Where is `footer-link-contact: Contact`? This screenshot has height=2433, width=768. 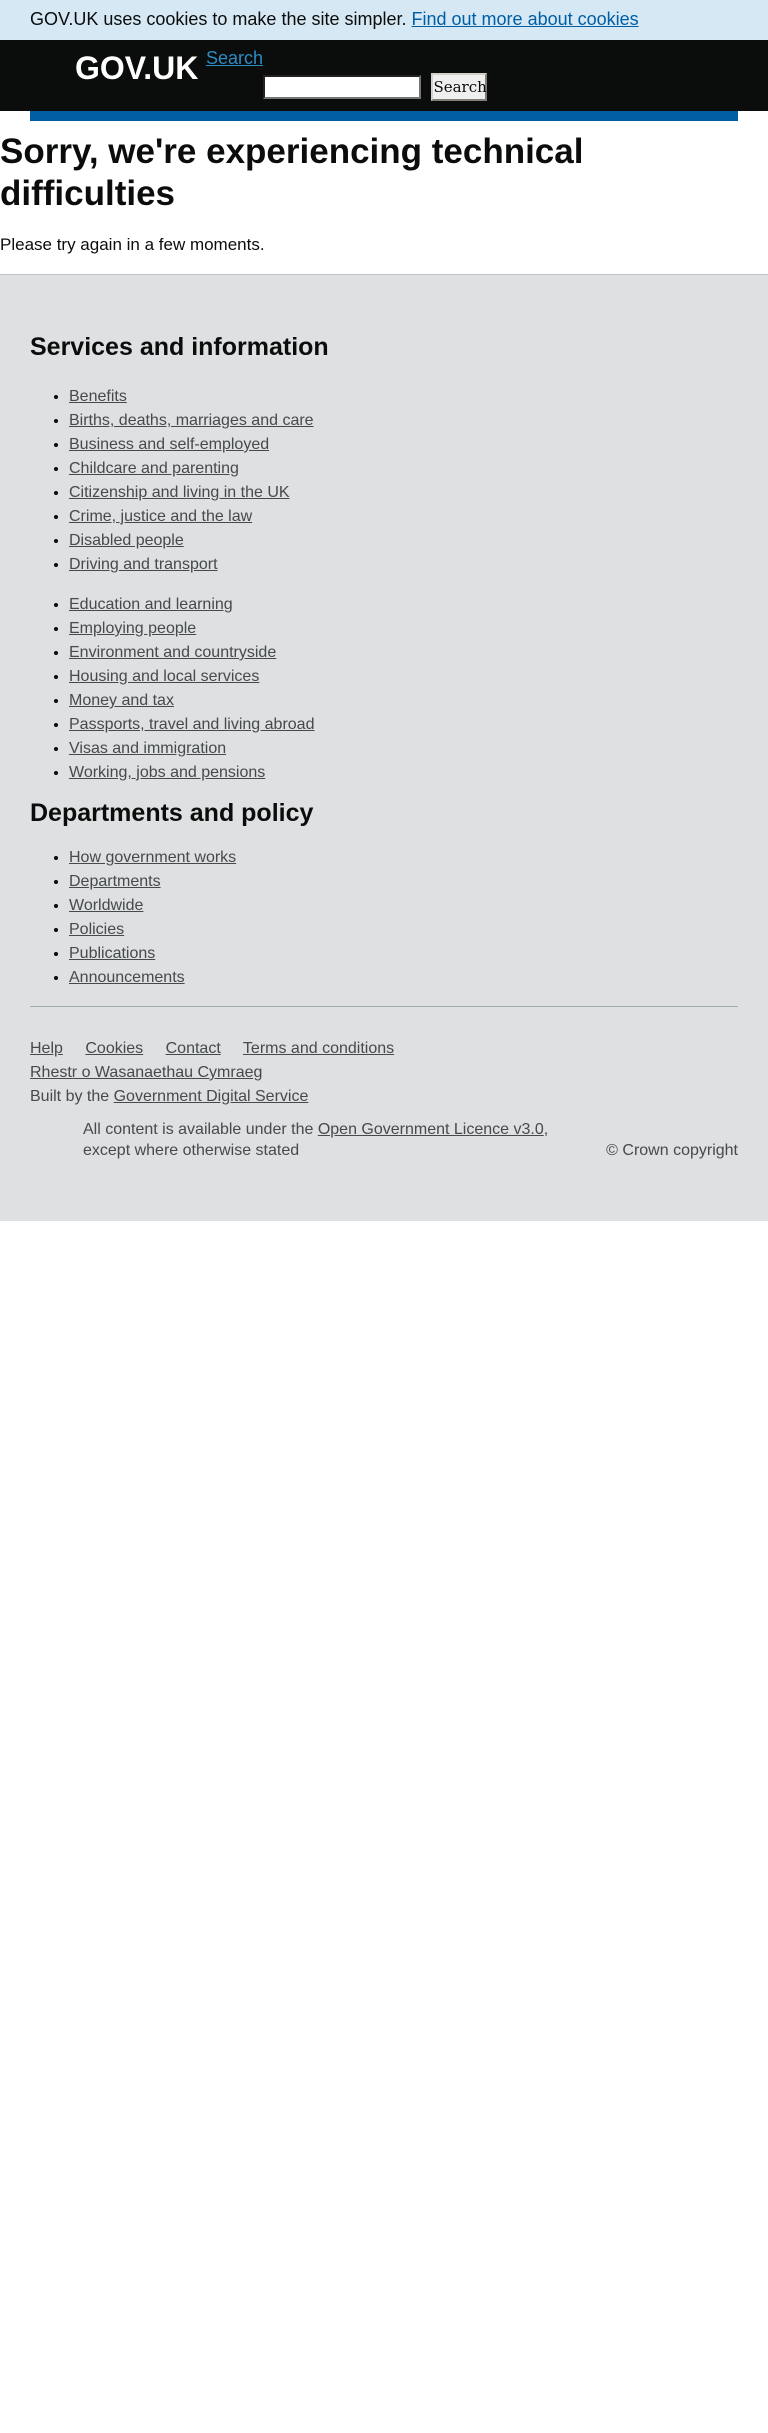
footer-link-contact: Contact is located at coordinates (193, 1048).